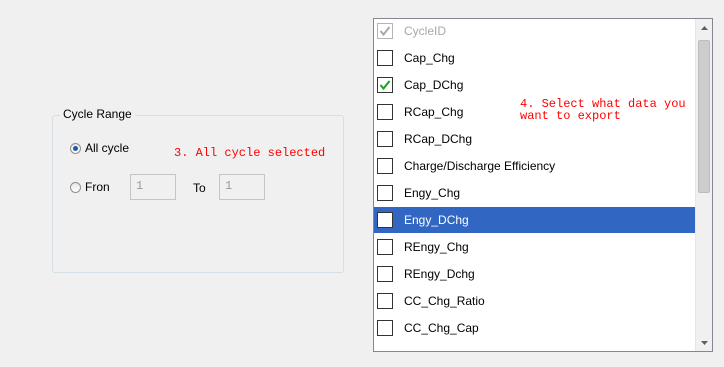 The width and height of the screenshot is (724, 367). I want to click on list-item: CycleID, so click(535, 31).